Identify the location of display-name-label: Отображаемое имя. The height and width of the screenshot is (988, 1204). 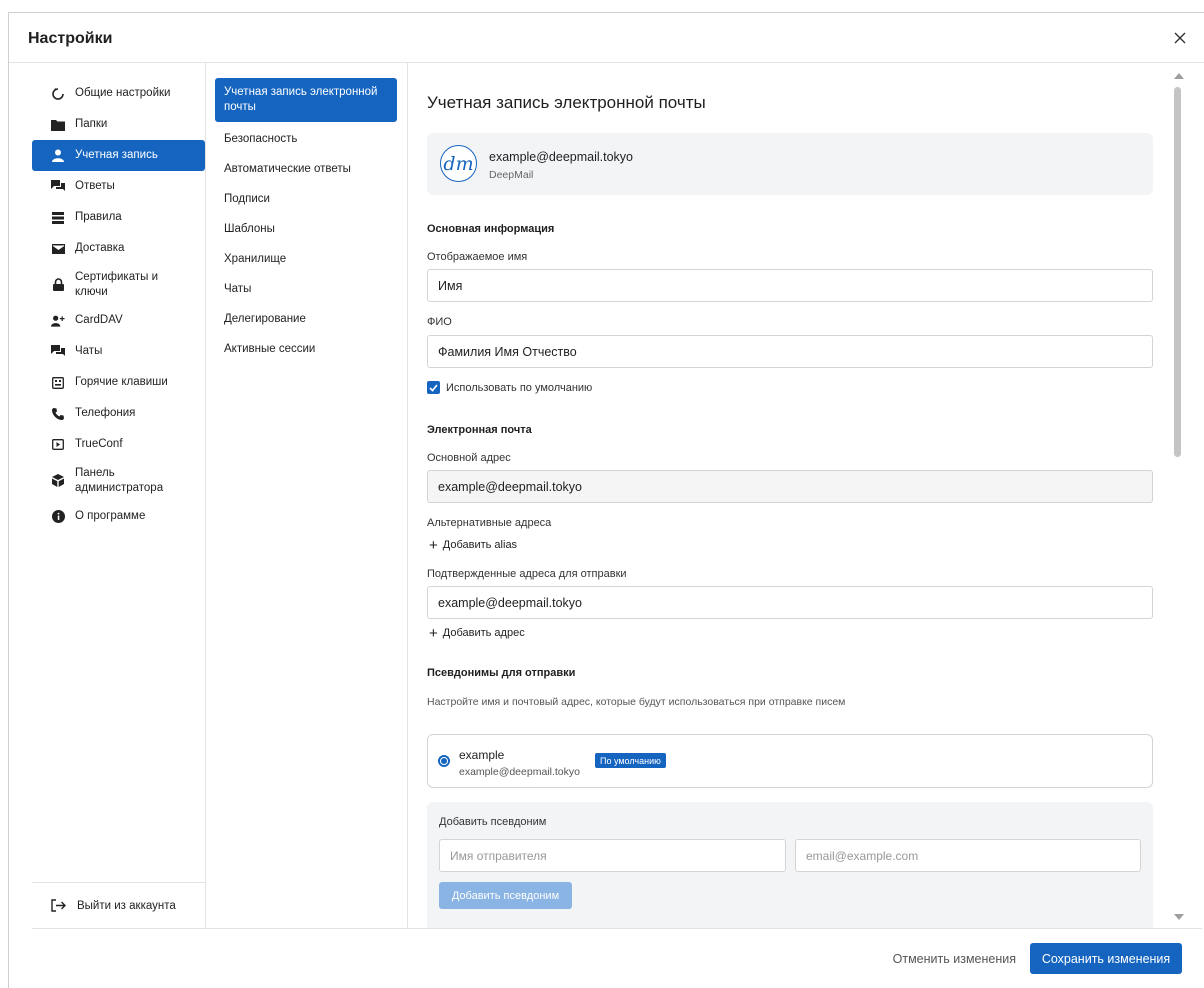
(477, 257).